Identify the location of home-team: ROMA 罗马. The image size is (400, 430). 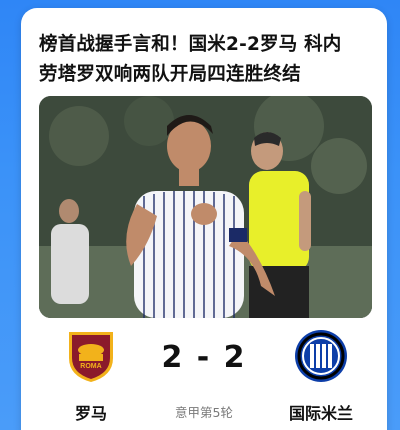
(91, 376).